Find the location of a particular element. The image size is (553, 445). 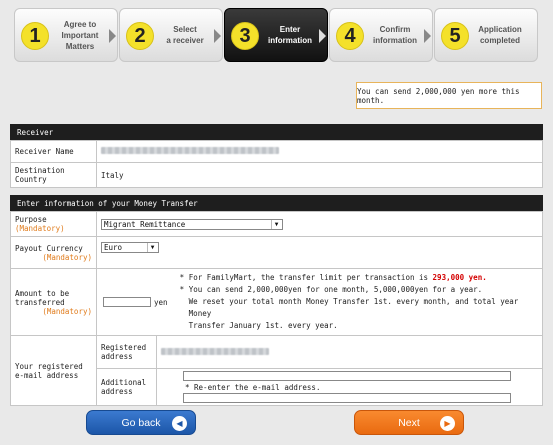

registered-address-label: Registered address is located at coordinates (126, 352).